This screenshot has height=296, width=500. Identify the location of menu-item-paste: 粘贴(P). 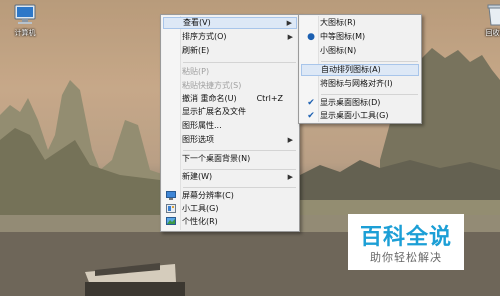
(230, 72).